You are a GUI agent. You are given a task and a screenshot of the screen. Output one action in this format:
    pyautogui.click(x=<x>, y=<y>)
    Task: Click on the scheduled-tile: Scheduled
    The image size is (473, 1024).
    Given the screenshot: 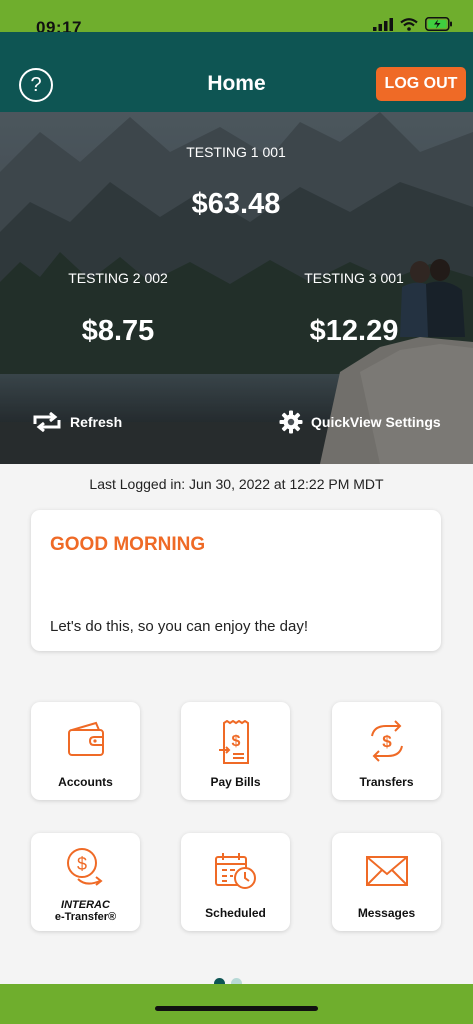 What is the action you would take?
    pyautogui.click(x=235, y=882)
    